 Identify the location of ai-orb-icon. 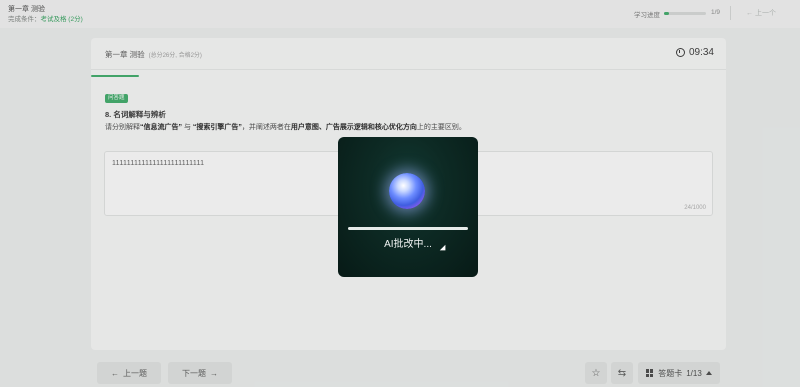
(407, 191).